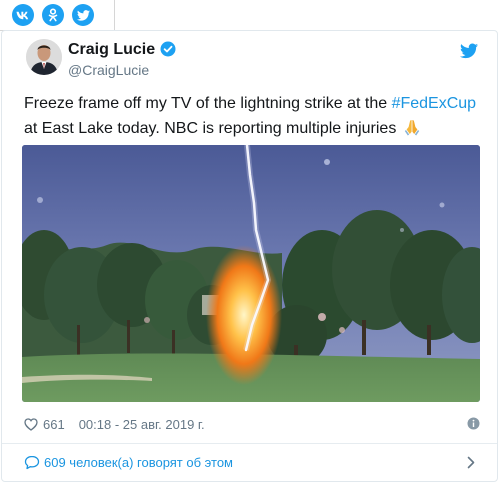 The image size is (501, 484). Describe the element at coordinates (411, 128) in the screenshot. I see `folded-hands-emoji-icon` at that location.